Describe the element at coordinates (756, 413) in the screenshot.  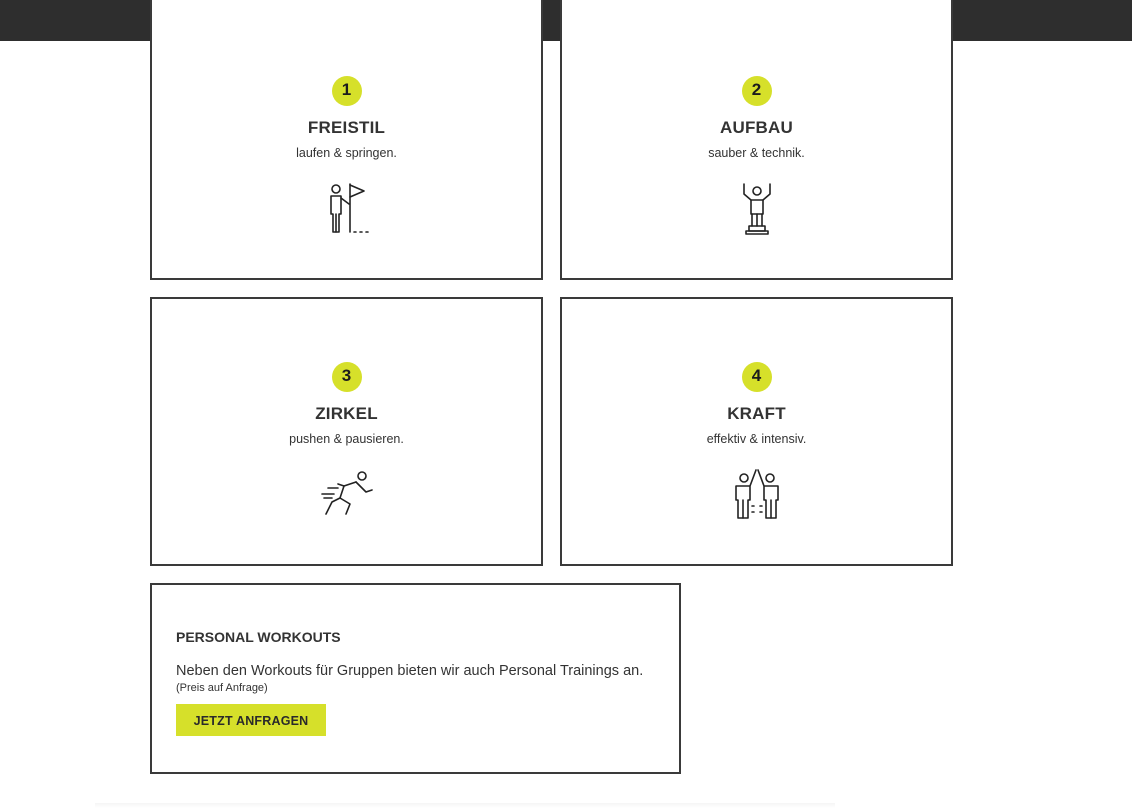
I see `card-title: KRAFT` at that location.